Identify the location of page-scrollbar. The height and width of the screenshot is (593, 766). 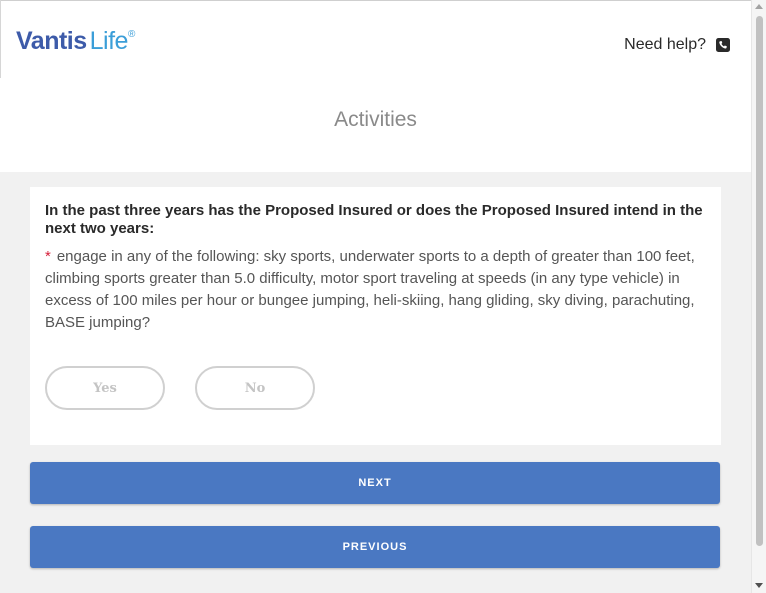
(758, 296).